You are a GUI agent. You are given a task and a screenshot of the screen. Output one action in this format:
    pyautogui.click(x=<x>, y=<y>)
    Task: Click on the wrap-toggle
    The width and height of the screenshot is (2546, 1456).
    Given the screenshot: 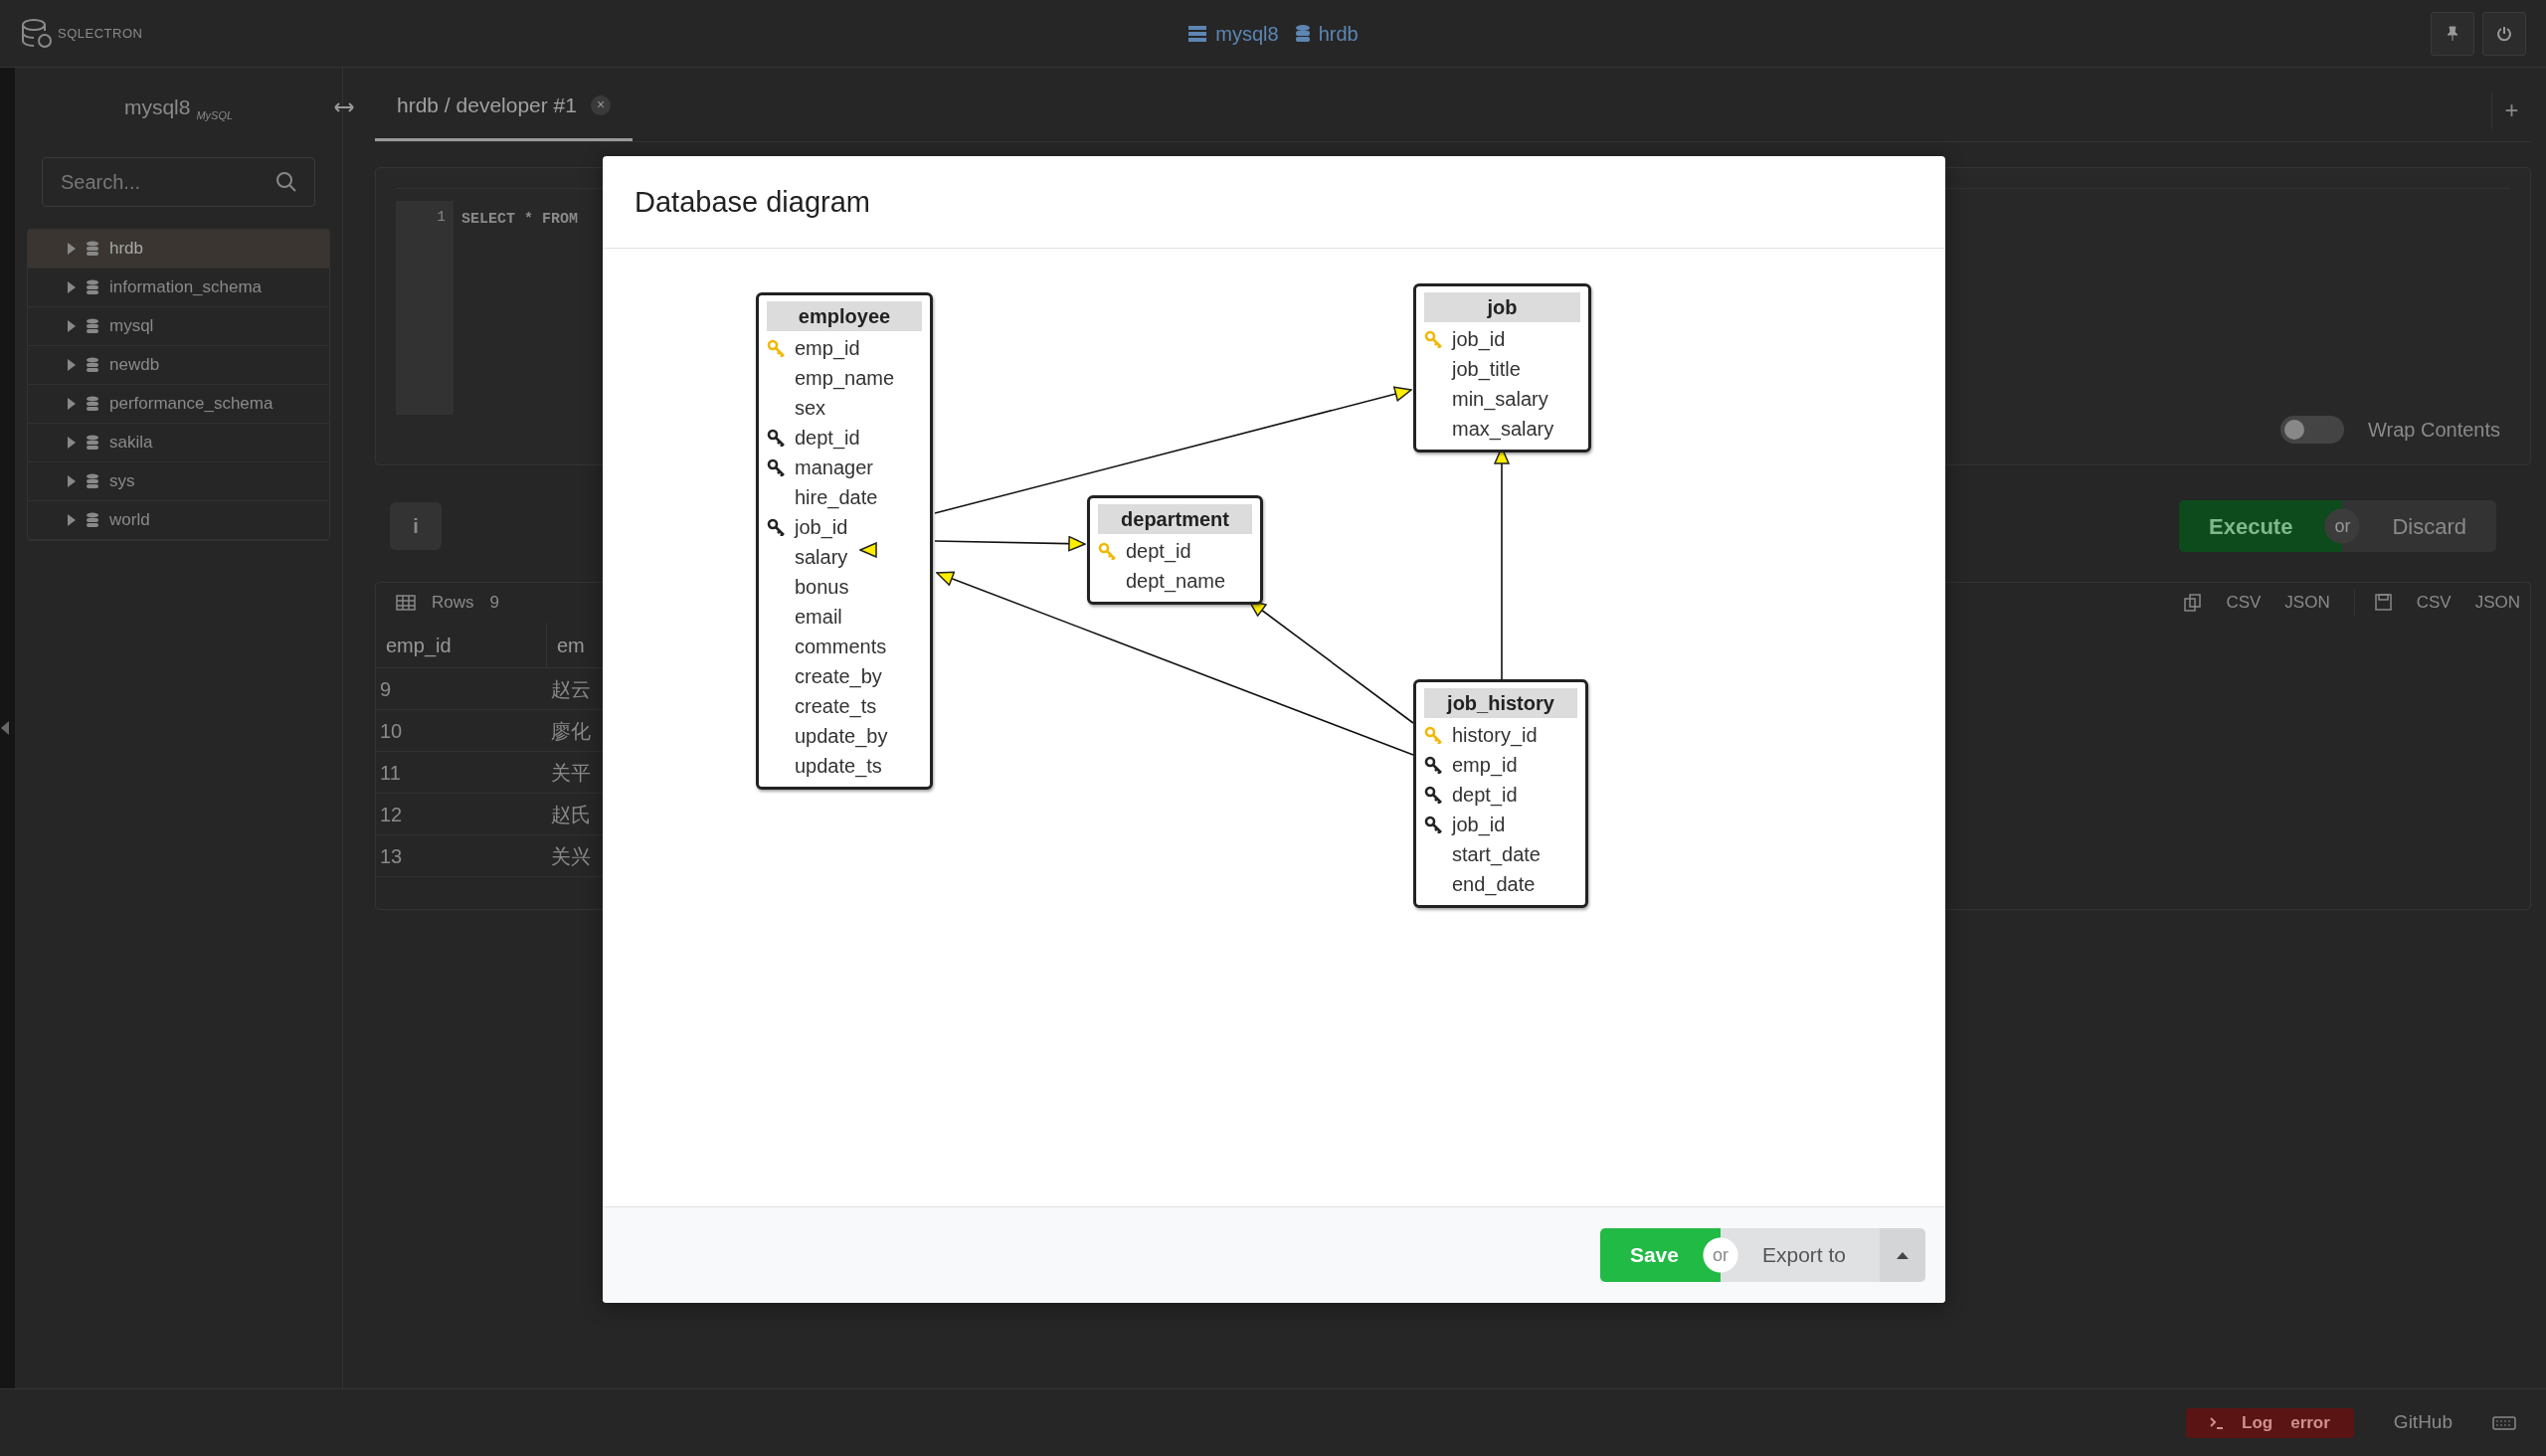 What is the action you would take?
    pyautogui.click(x=2311, y=430)
    